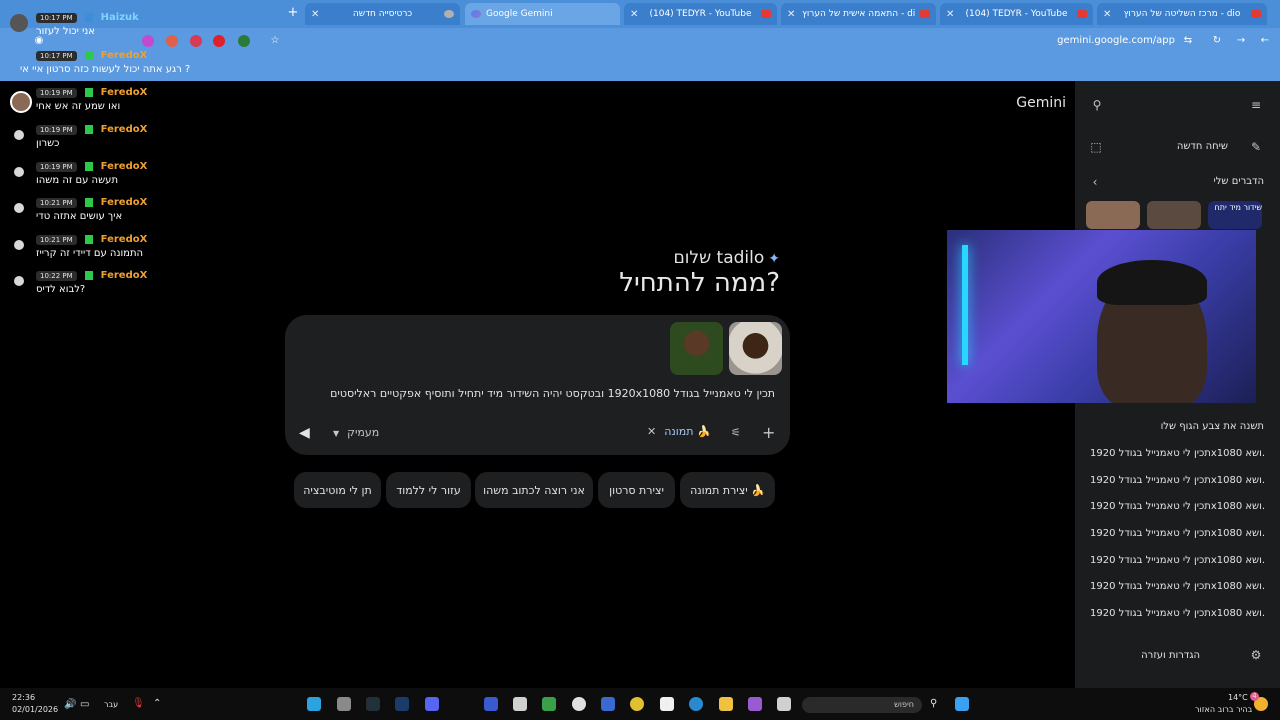 This screenshot has width=1280, height=720. I want to click on network-icon: ▭, so click(84, 704).